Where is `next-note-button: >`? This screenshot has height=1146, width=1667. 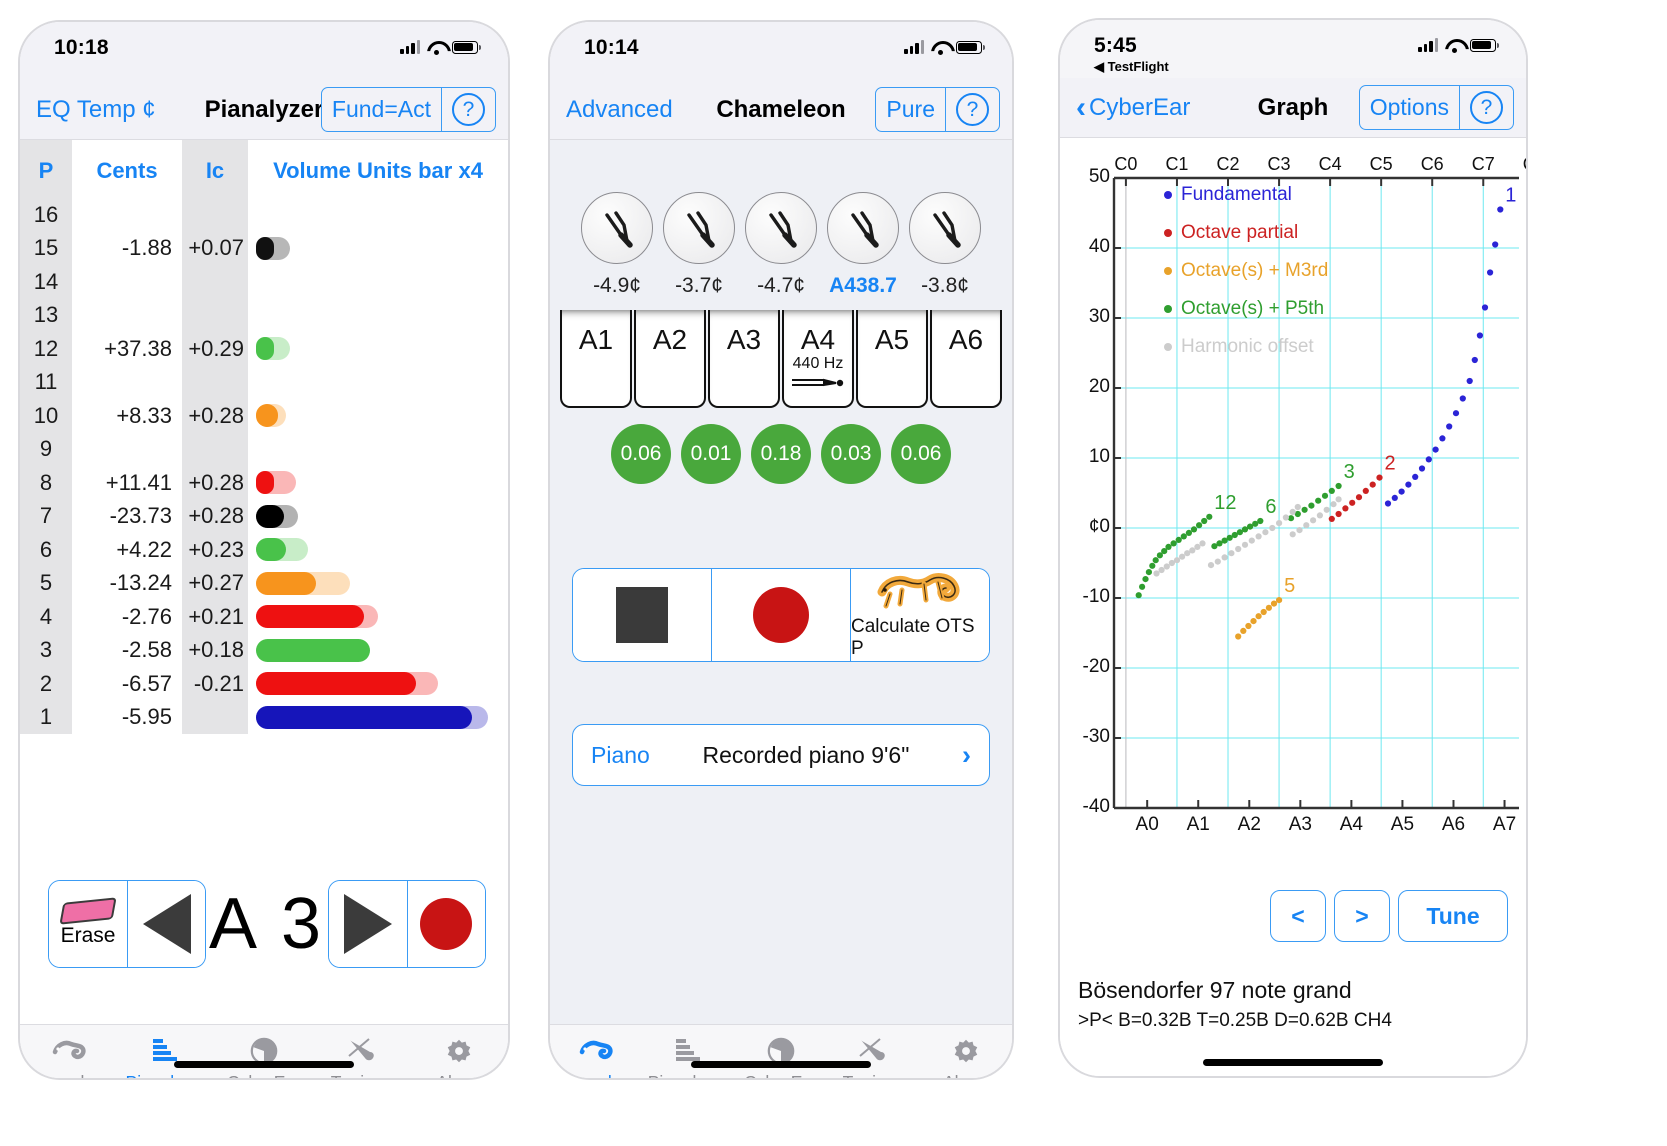 next-note-button: > is located at coordinates (1362, 916).